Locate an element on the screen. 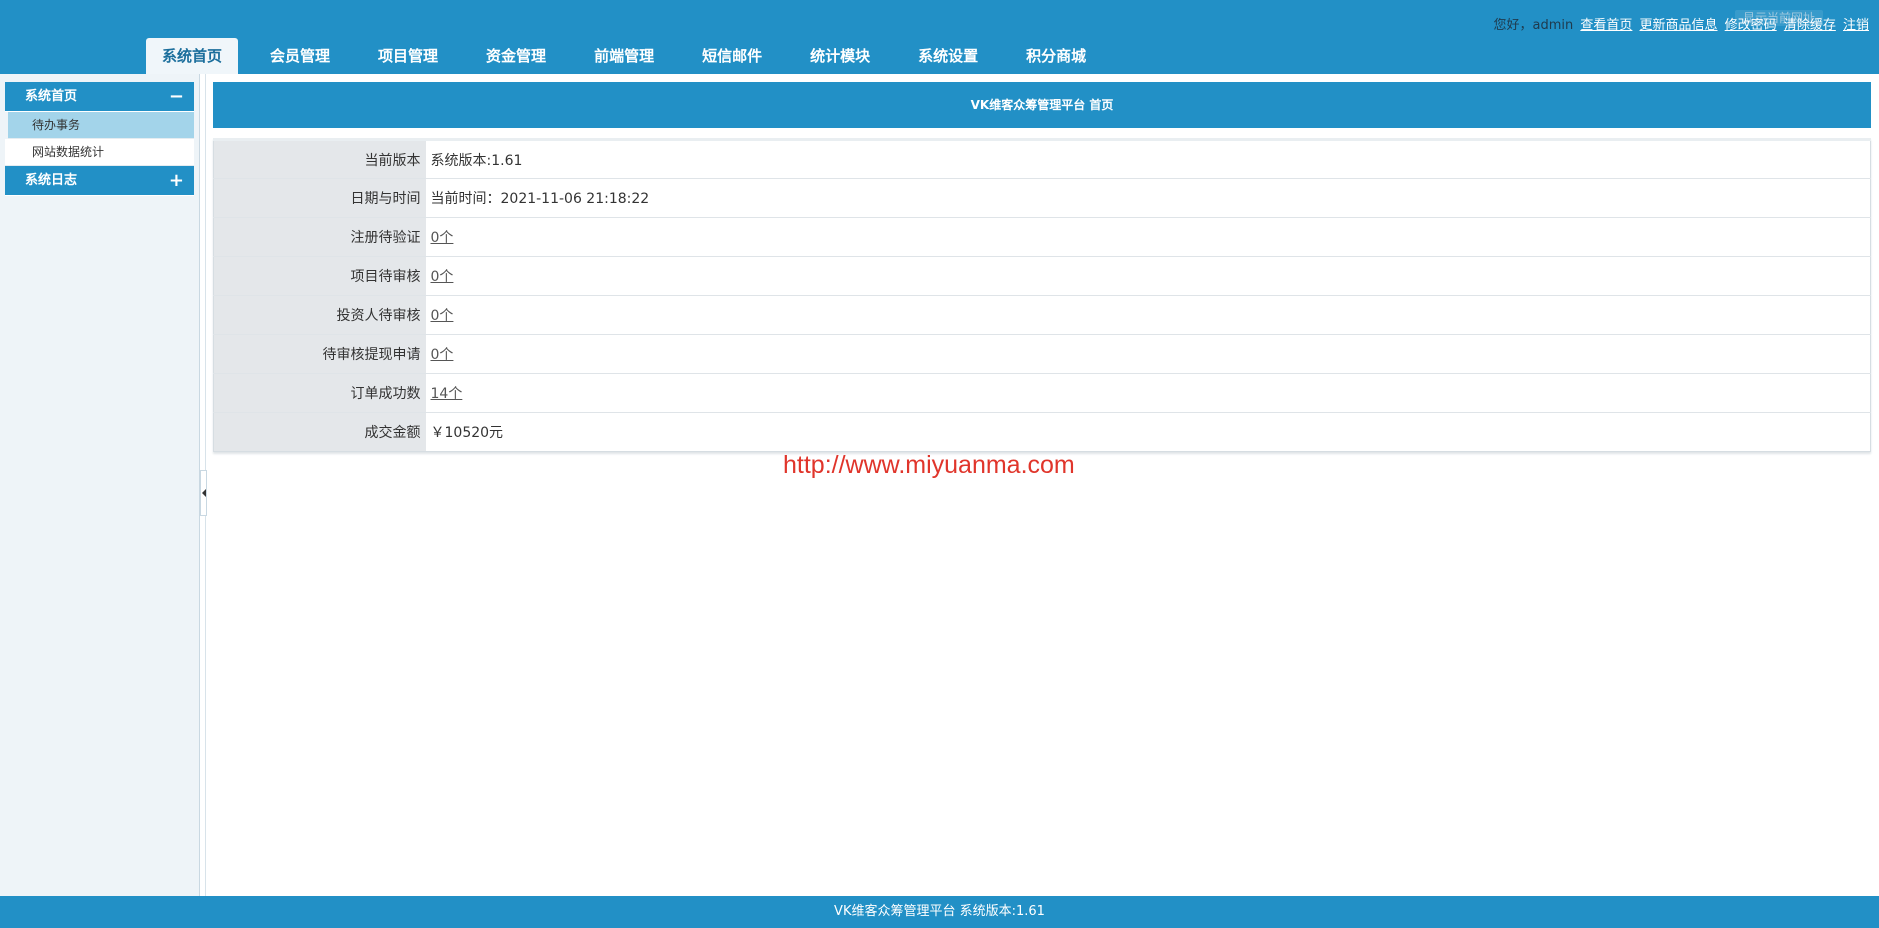  user-bar: 您好，admin 查看首页 更新商品信息 修改密码 清除缓存 注销 is located at coordinates (1681, 23).